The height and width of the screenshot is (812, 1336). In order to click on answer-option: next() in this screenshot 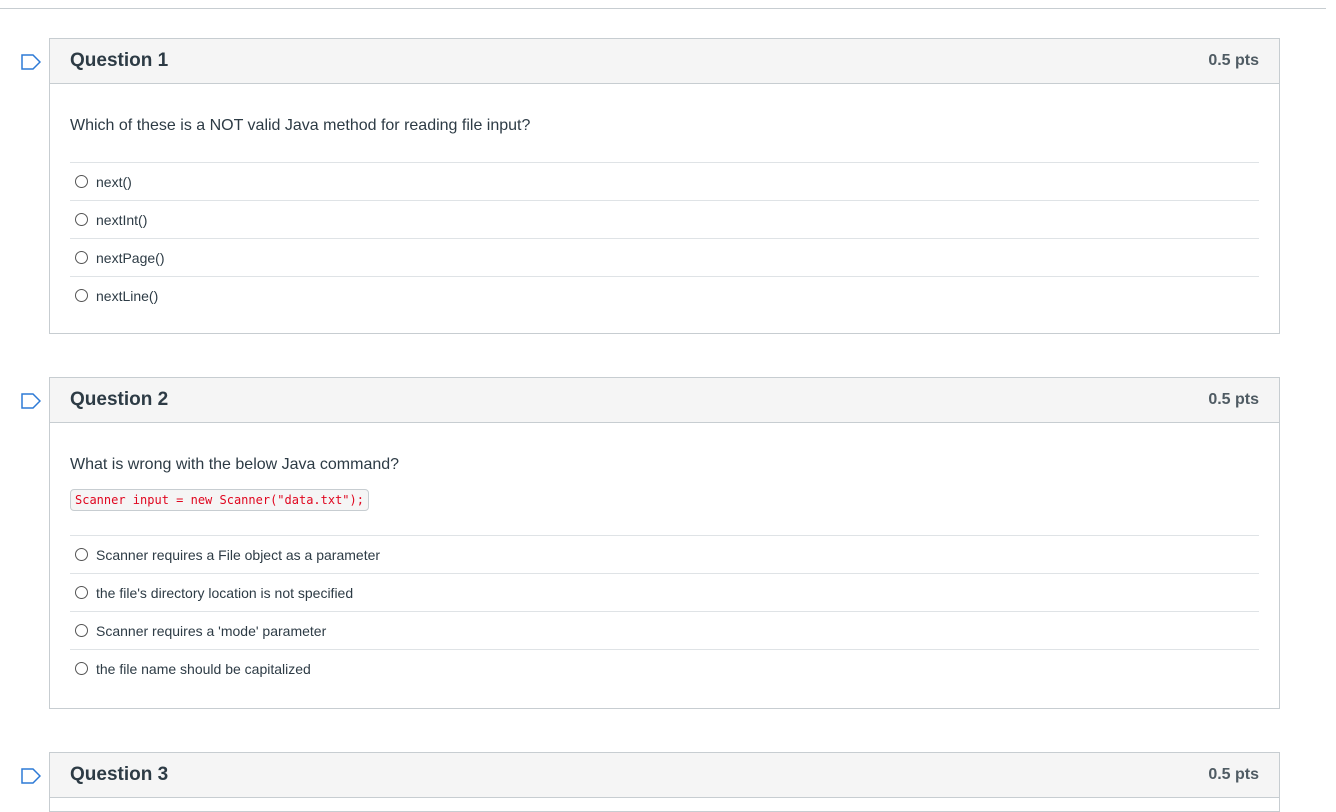, I will do `click(664, 181)`.